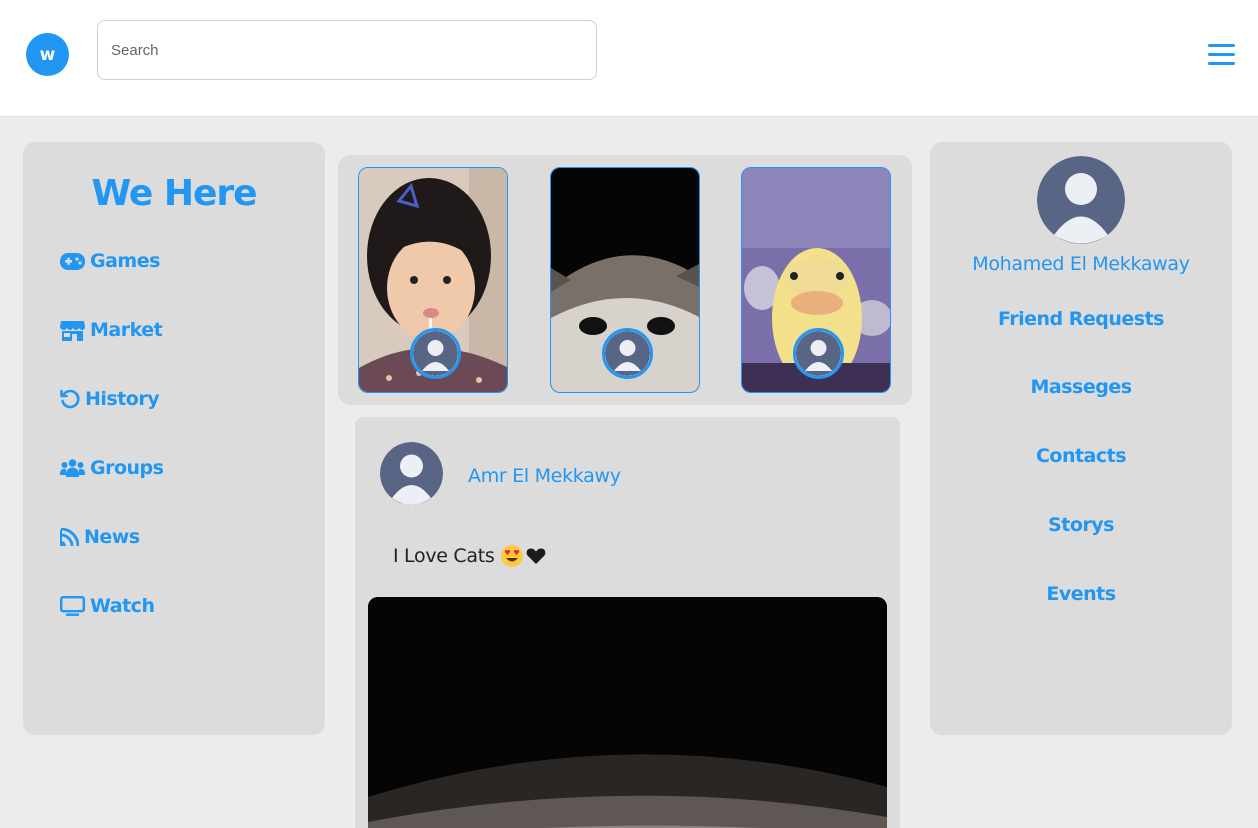  What do you see at coordinates (1081, 456) in the screenshot?
I see `link-contacts: Contacts` at bounding box center [1081, 456].